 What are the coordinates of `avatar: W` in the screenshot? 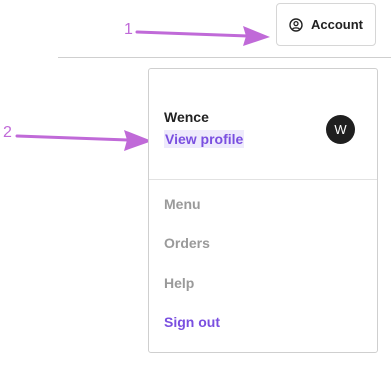 It's located at (340, 129).